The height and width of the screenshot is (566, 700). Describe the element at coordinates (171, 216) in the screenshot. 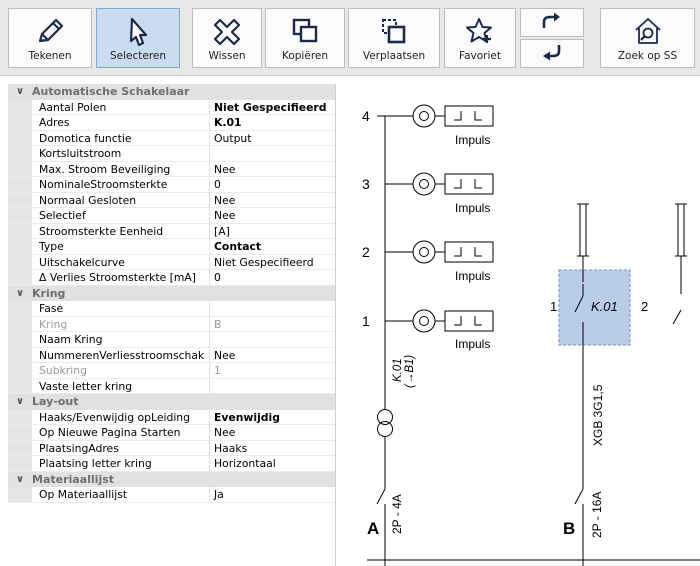

I see `property-row: Selectief Nee` at that location.